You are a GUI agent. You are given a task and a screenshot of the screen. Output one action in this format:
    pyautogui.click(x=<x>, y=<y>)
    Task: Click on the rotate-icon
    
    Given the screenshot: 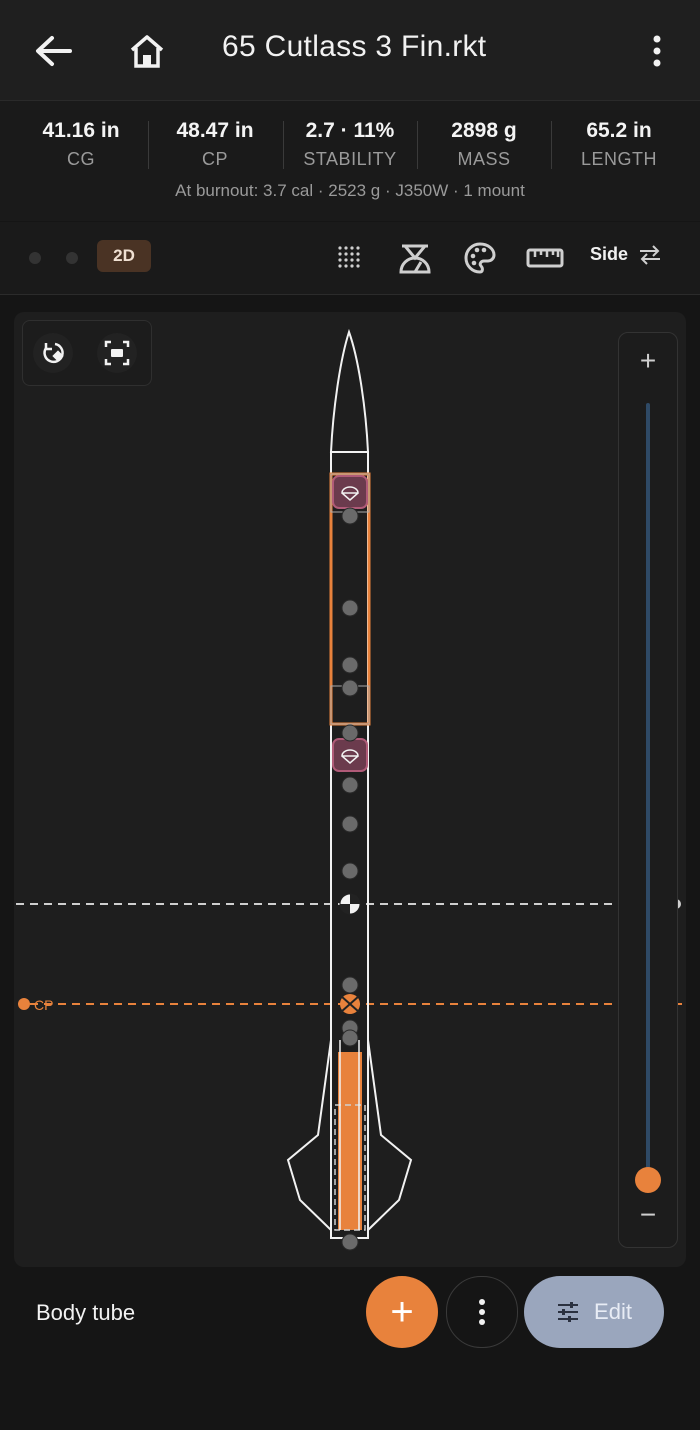 What is the action you would take?
    pyautogui.click(x=53, y=353)
    